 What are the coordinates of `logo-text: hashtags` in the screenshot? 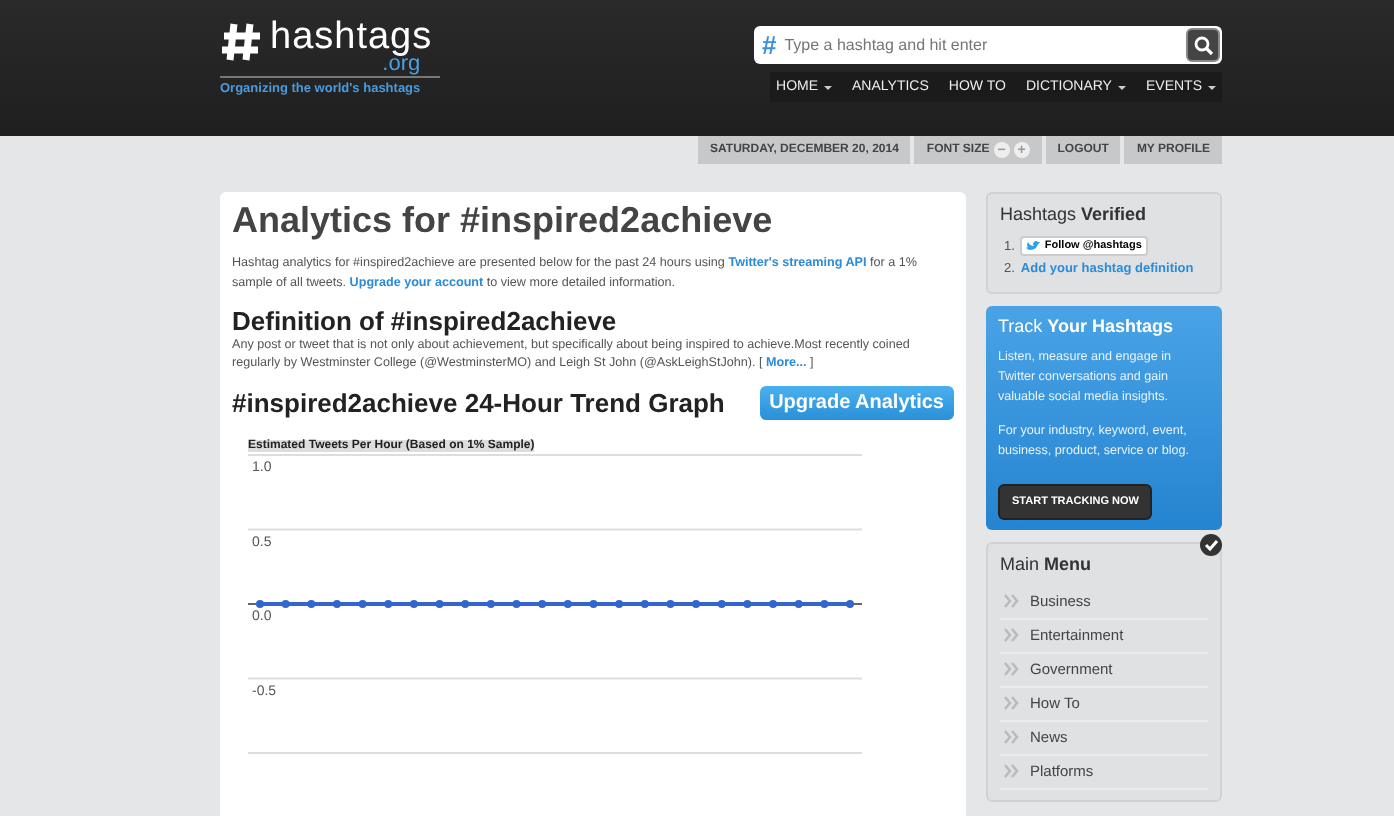 It's located at (351, 37).